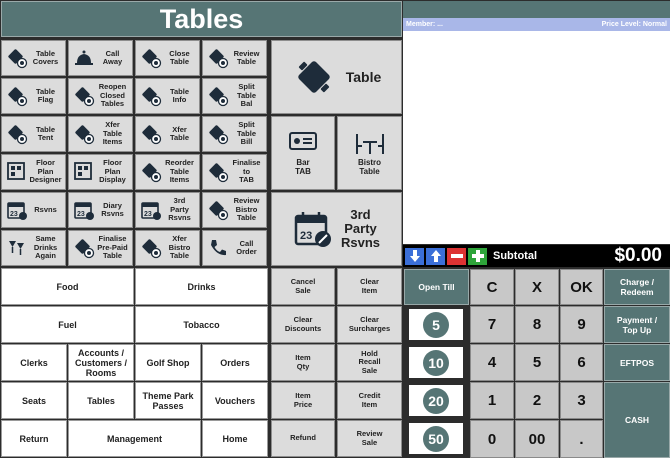 The height and width of the screenshot is (458, 670). I want to click on table-btn-transfer-table: Xfer Table, so click(167, 134).